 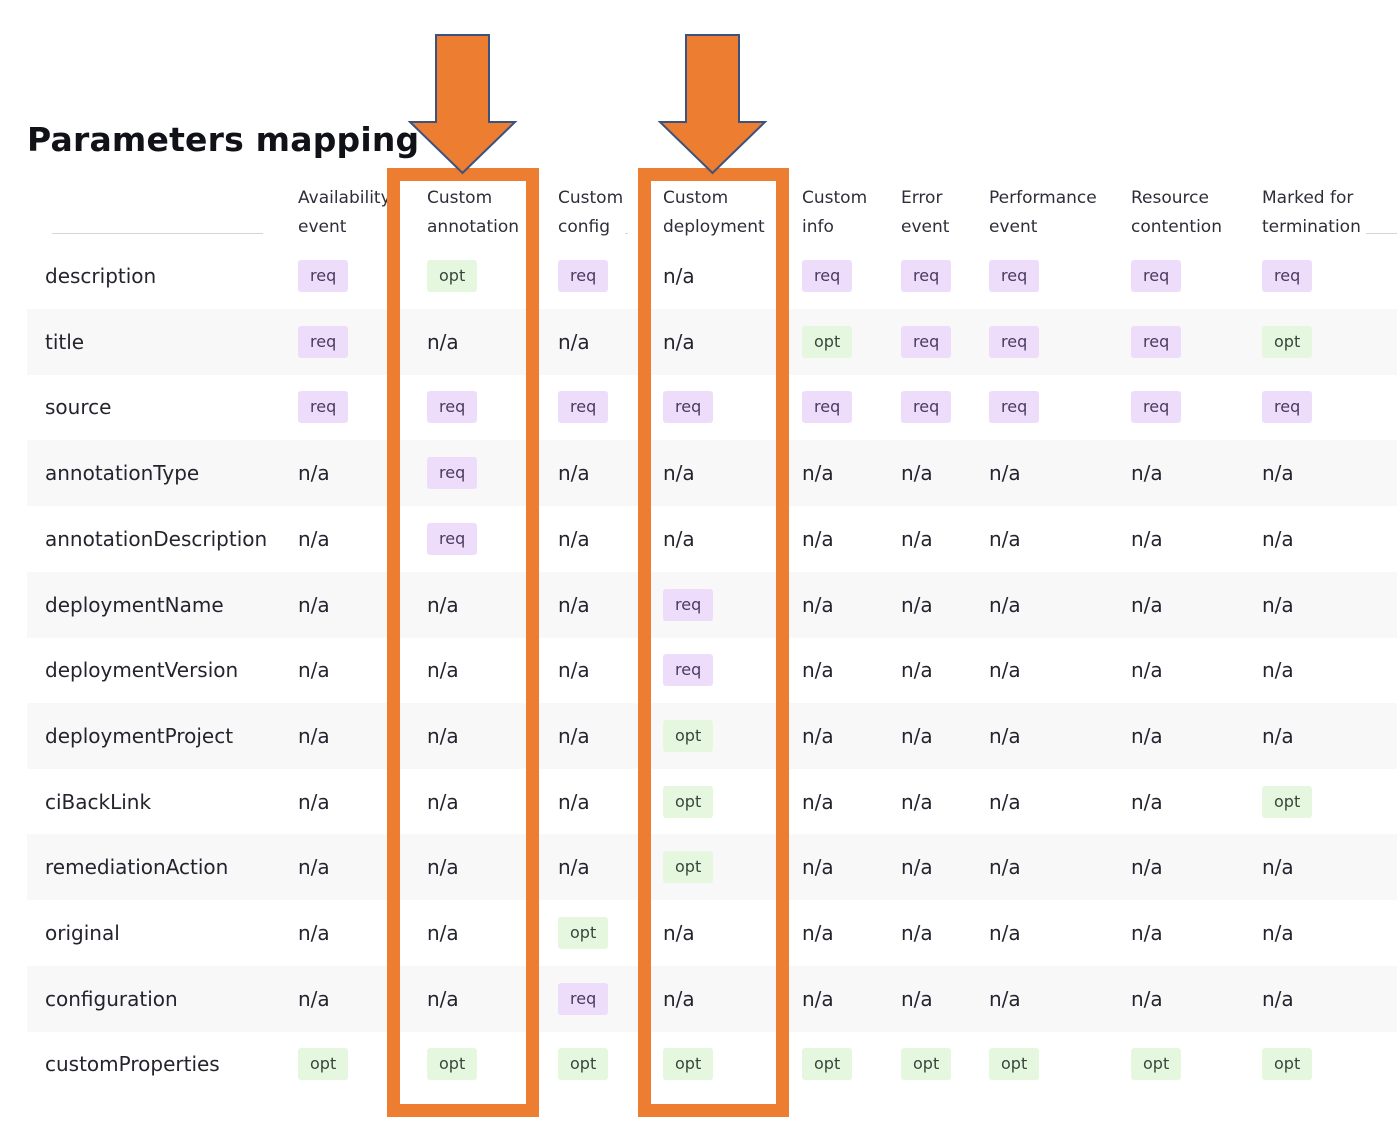 What do you see at coordinates (78, 407) in the screenshot?
I see `parameter-name: source` at bounding box center [78, 407].